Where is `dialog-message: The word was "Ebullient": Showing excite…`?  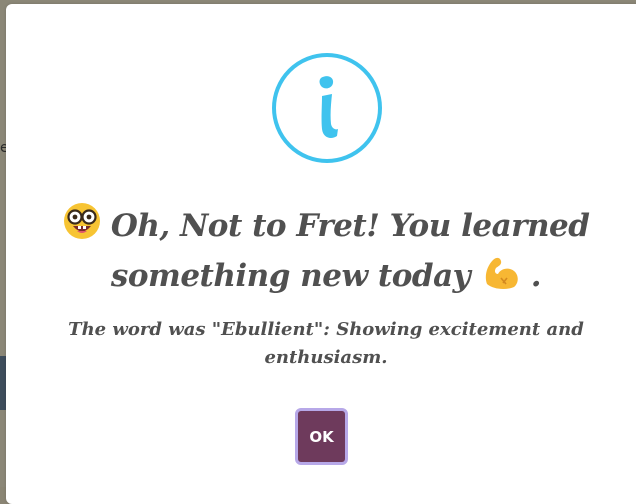 dialog-message: The word was "Ebullient": Showing excite… is located at coordinates (326, 343).